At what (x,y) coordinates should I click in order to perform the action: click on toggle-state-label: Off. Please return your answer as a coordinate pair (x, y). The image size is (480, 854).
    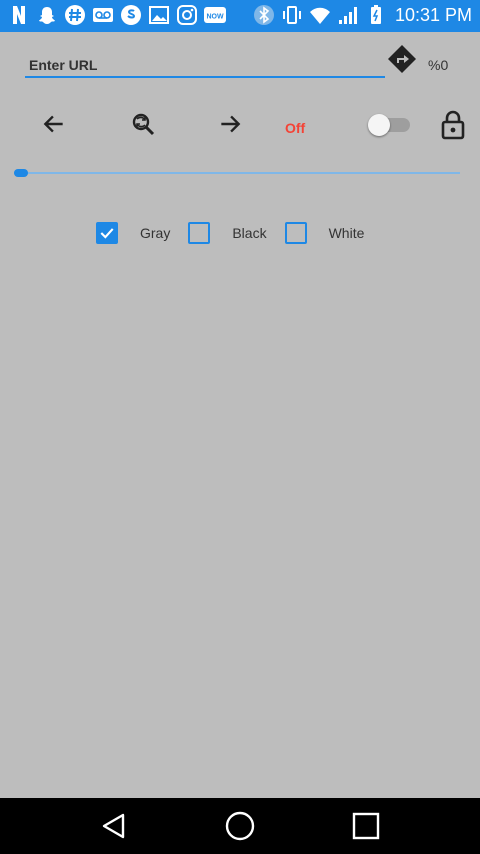
    Looking at the image, I should click on (295, 128).